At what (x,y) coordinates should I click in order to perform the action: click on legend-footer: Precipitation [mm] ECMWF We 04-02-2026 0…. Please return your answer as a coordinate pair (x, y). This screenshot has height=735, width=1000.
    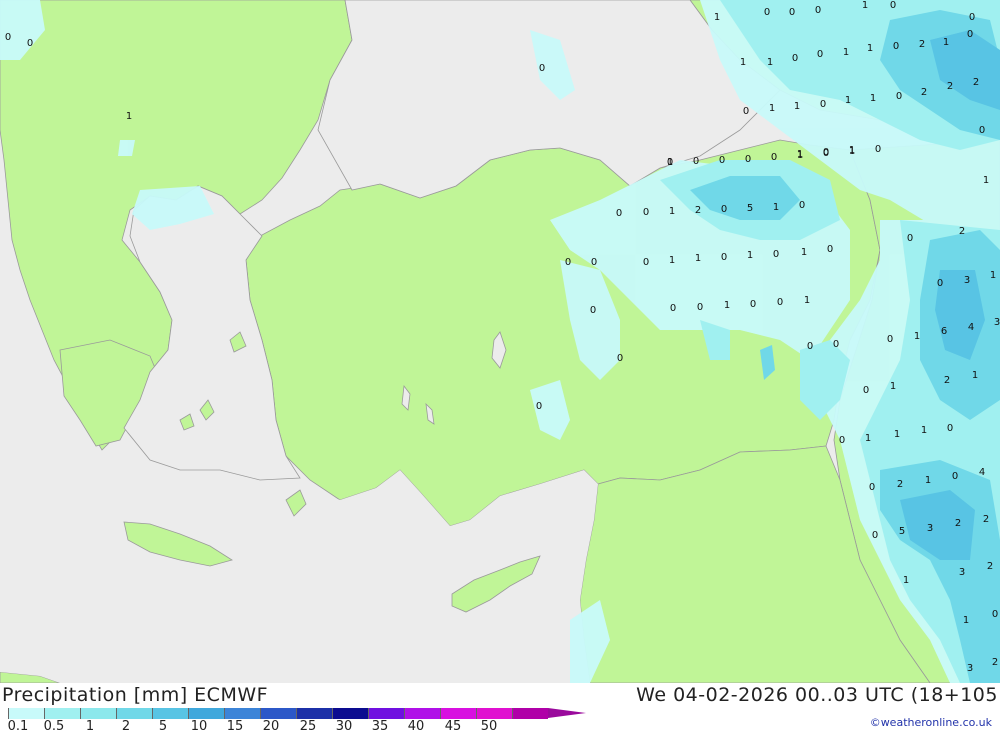
    Looking at the image, I should click on (500, 708).